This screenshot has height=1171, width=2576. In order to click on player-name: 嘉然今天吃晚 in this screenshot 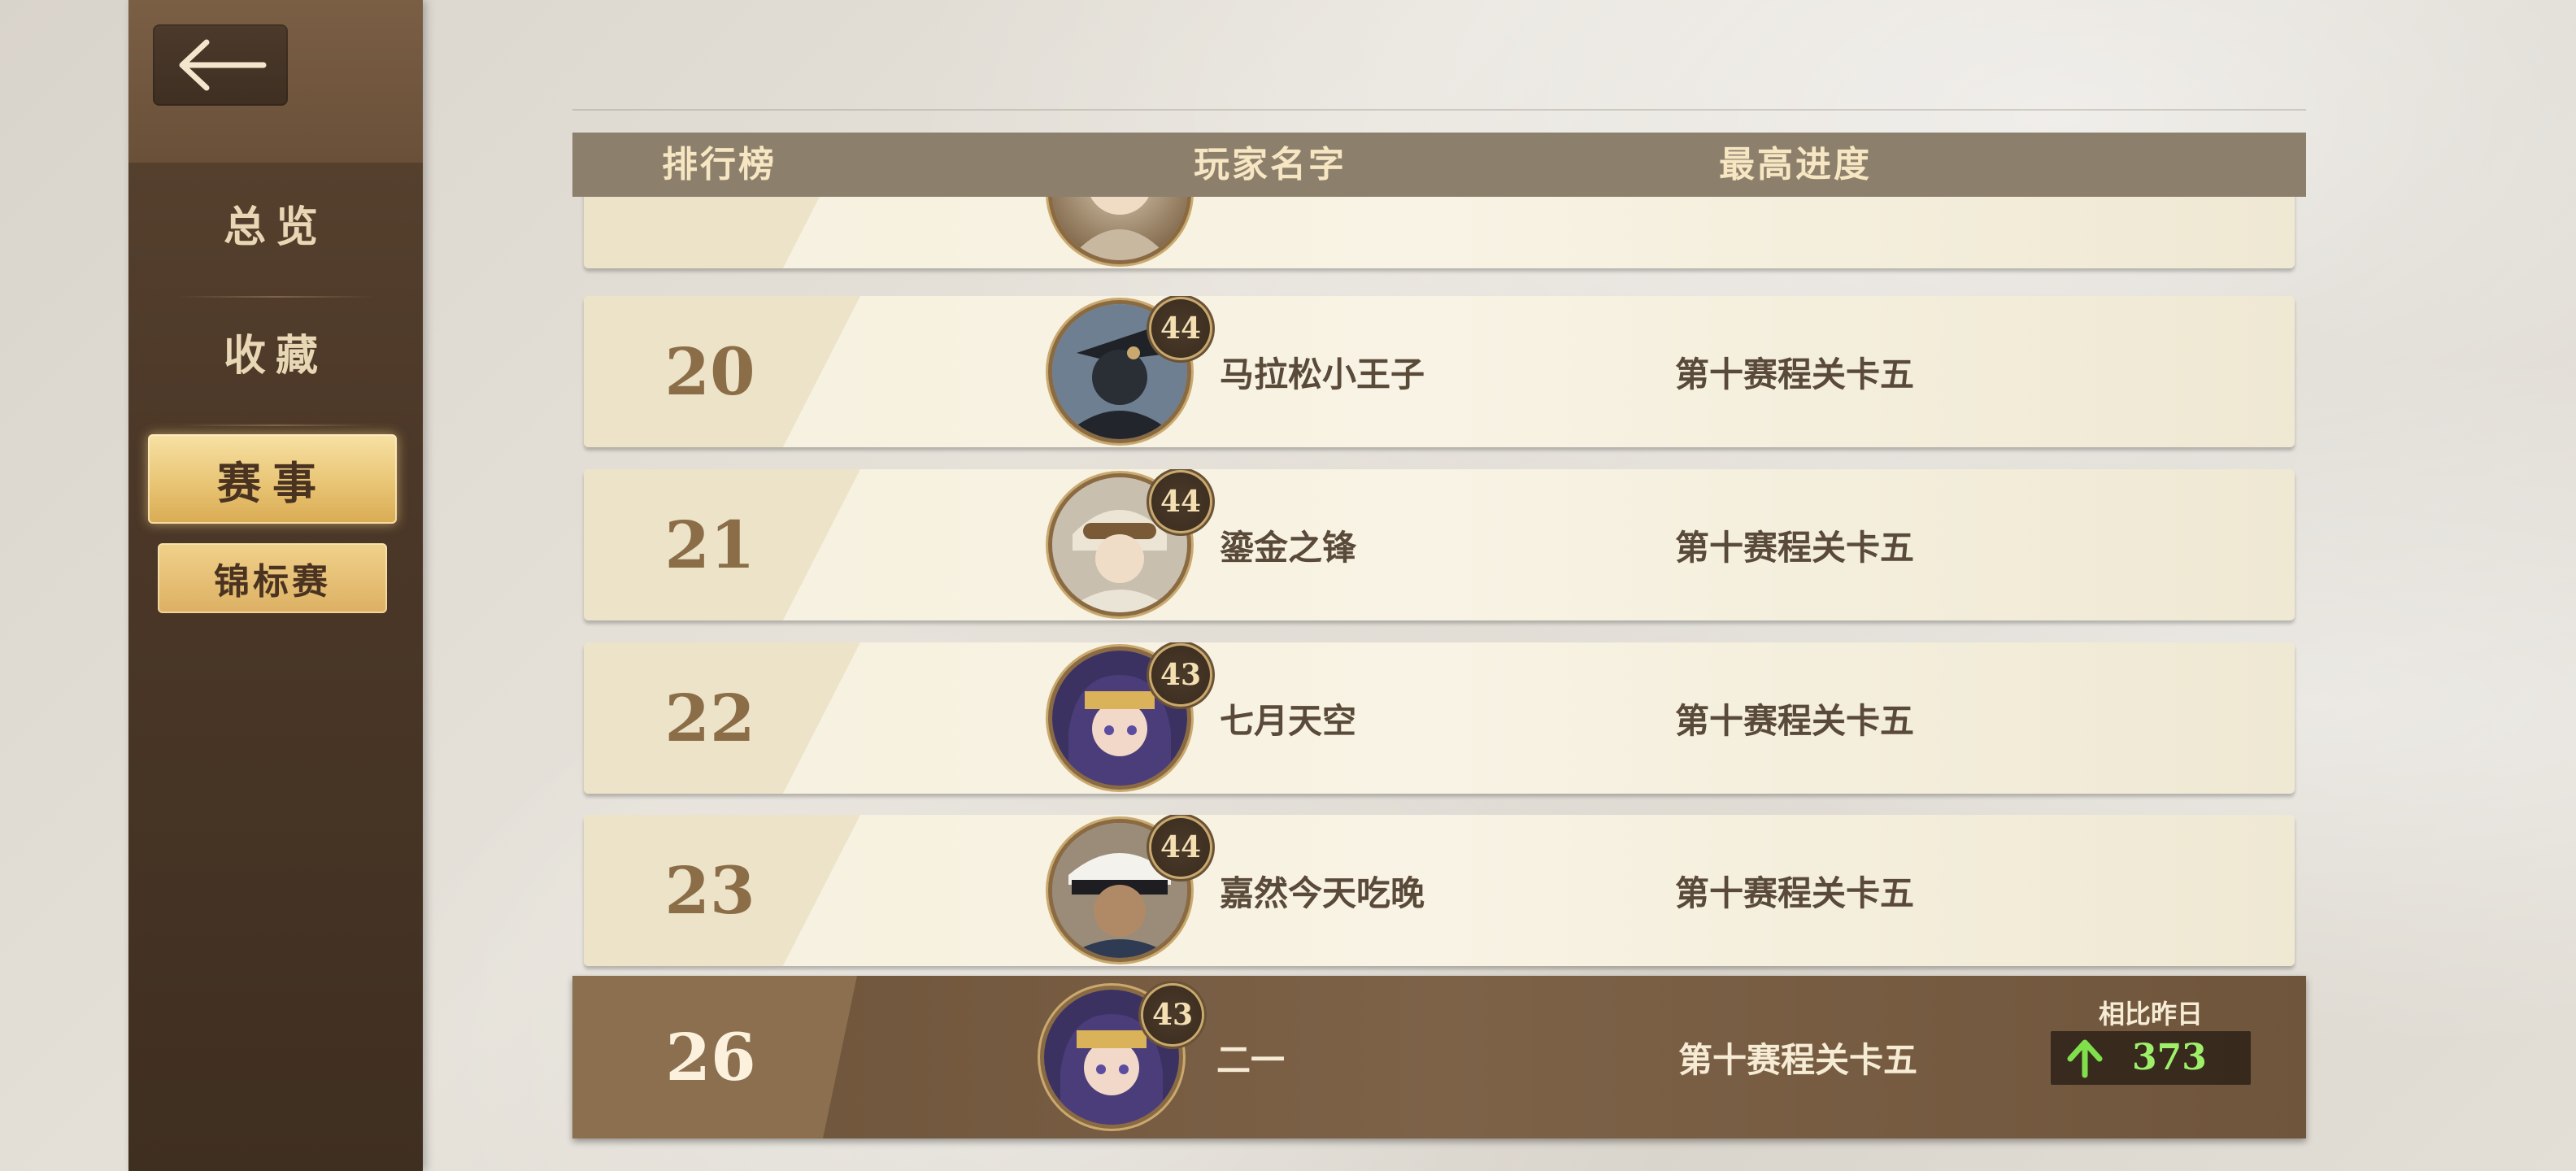, I will do `click(1323, 893)`.